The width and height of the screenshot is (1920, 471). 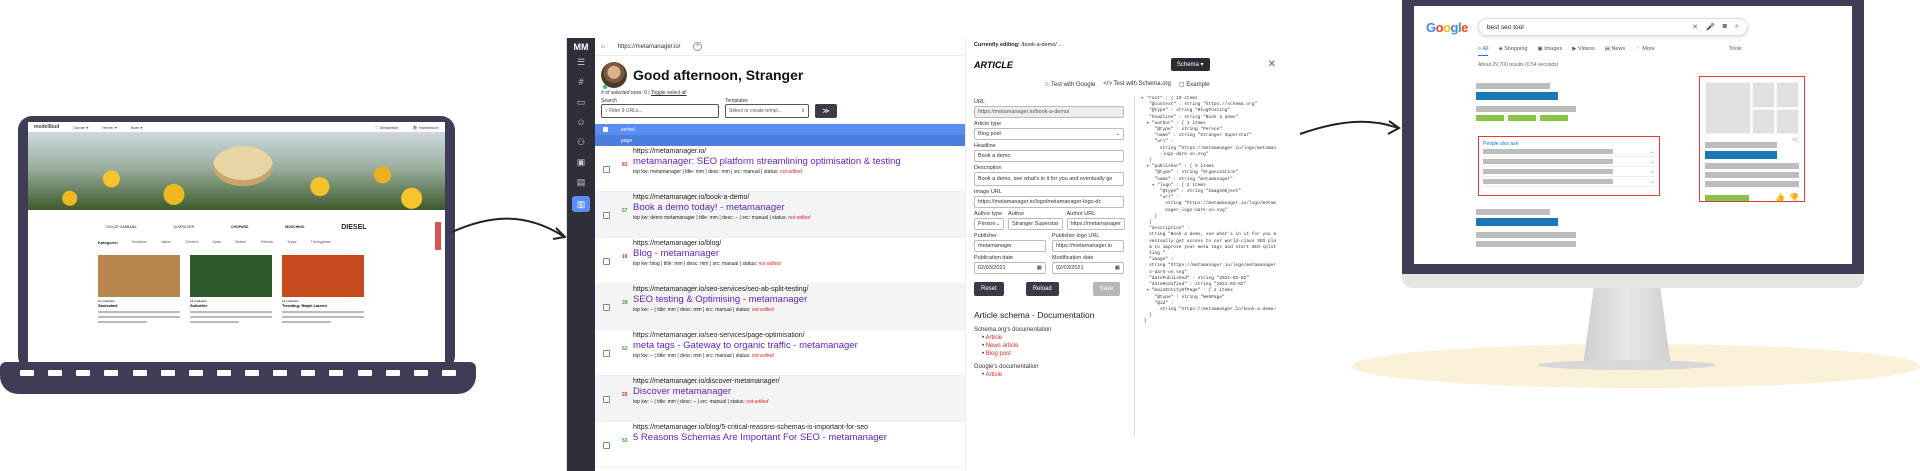 What do you see at coordinates (1512, 51) in the screenshot?
I see `tab-shopping: ◈ Shopping` at bounding box center [1512, 51].